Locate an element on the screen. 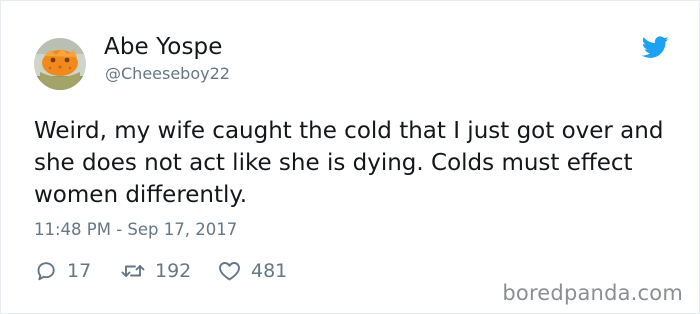  watermark: boredpanda.com is located at coordinates (592, 293).